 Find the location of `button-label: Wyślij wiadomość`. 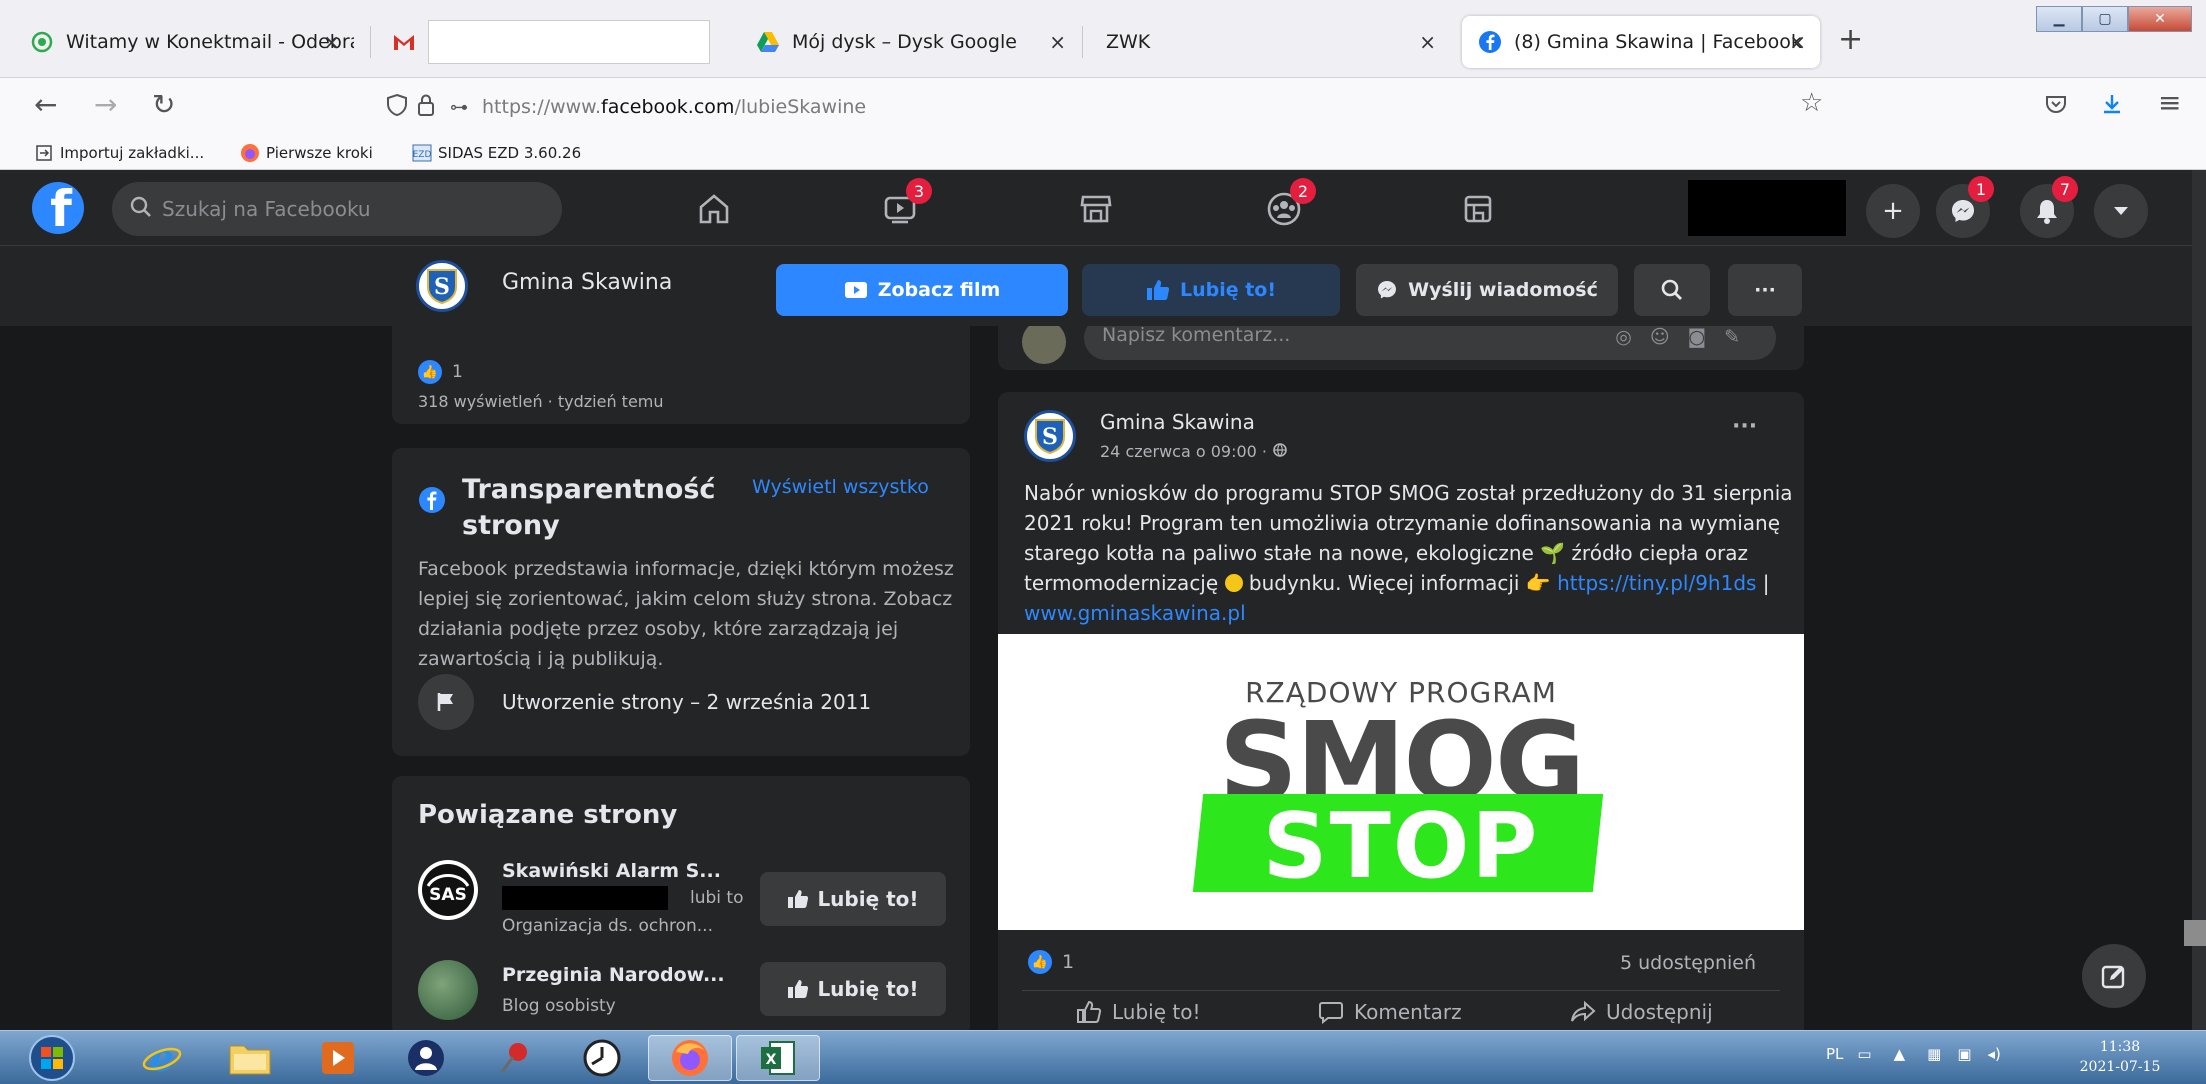

button-label: Wyślij wiadomość is located at coordinates (1503, 290).